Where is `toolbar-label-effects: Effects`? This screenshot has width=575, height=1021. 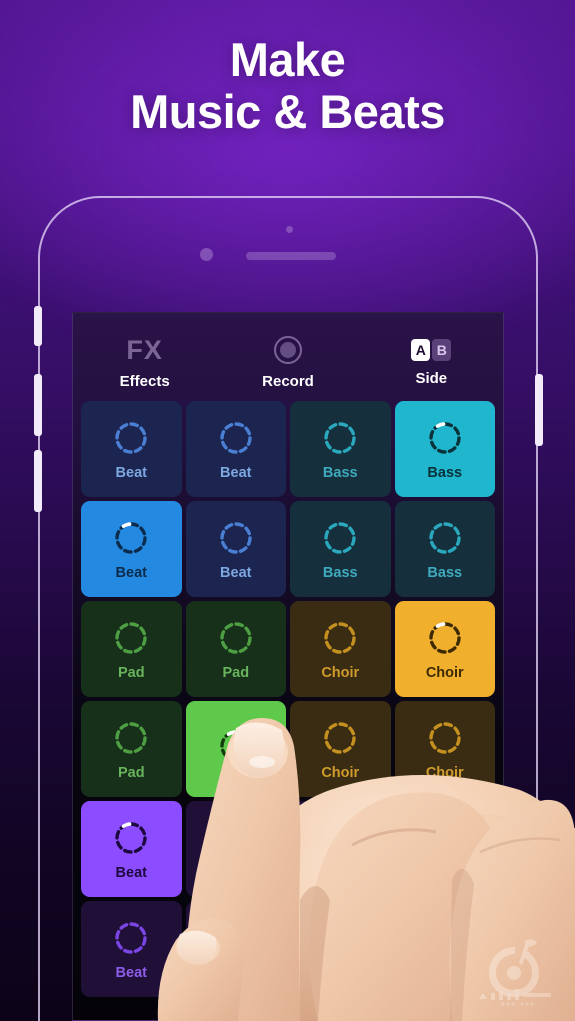 toolbar-label-effects: Effects is located at coordinates (144, 381).